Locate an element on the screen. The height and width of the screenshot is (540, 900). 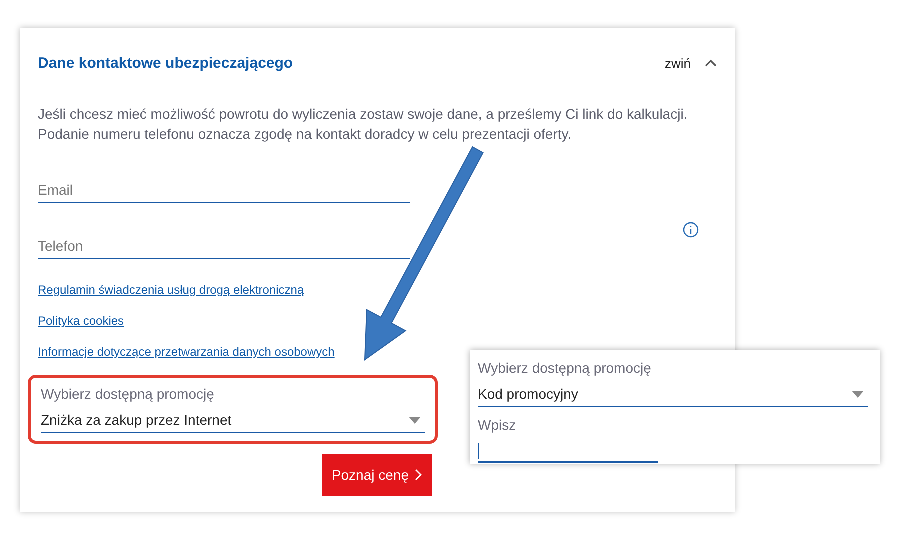
input-field: Telefon is located at coordinates (224, 246).